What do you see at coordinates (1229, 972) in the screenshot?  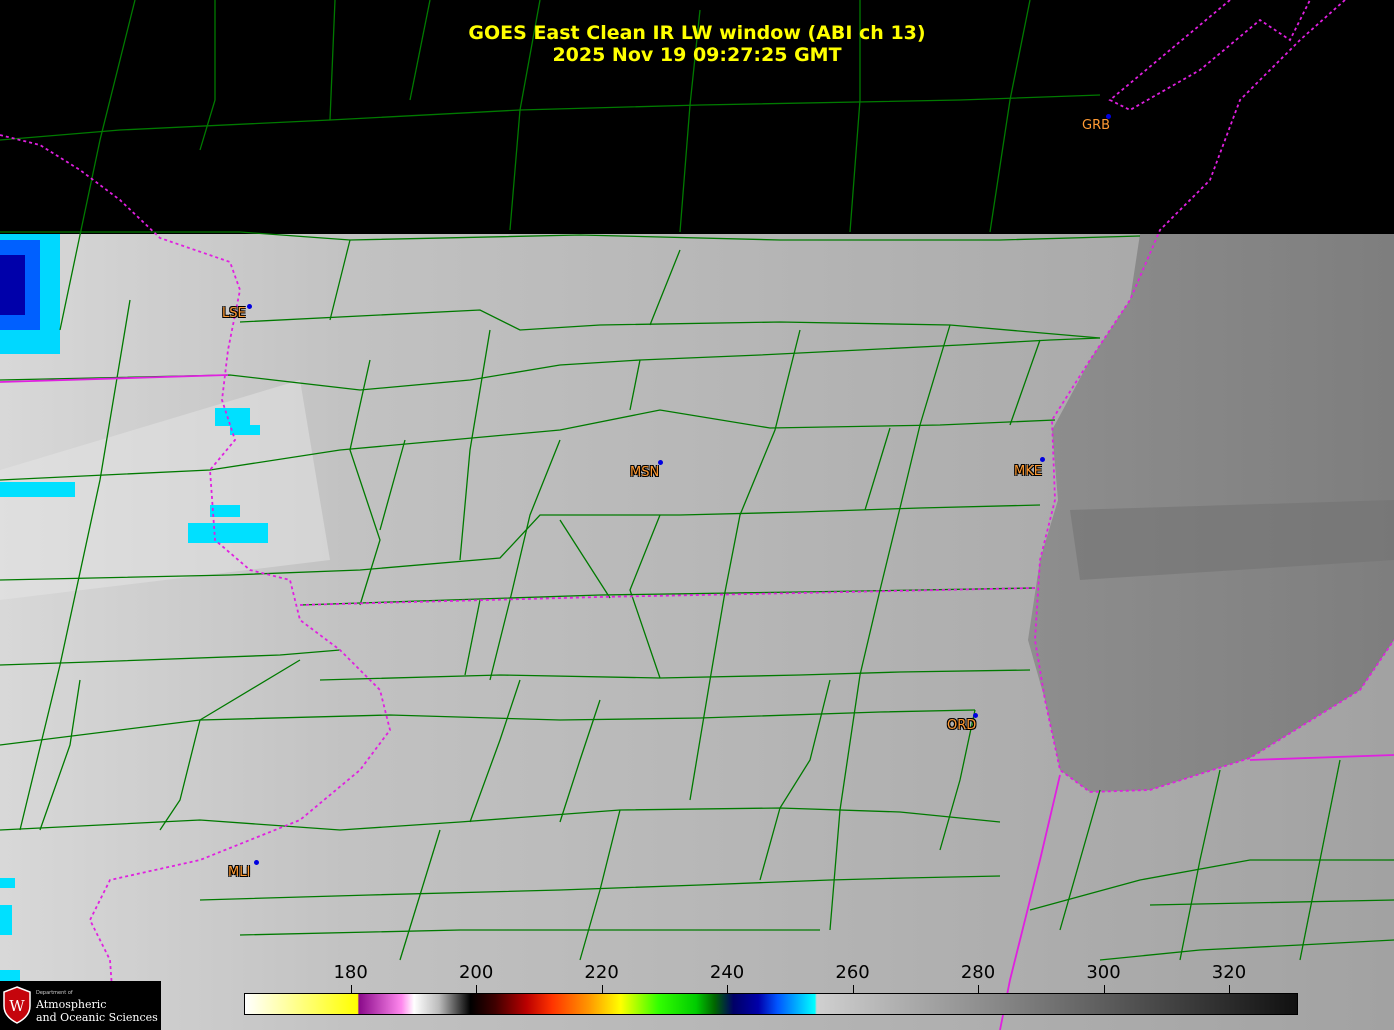 I see `colorbar-tick-label: 320` at bounding box center [1229, 972].